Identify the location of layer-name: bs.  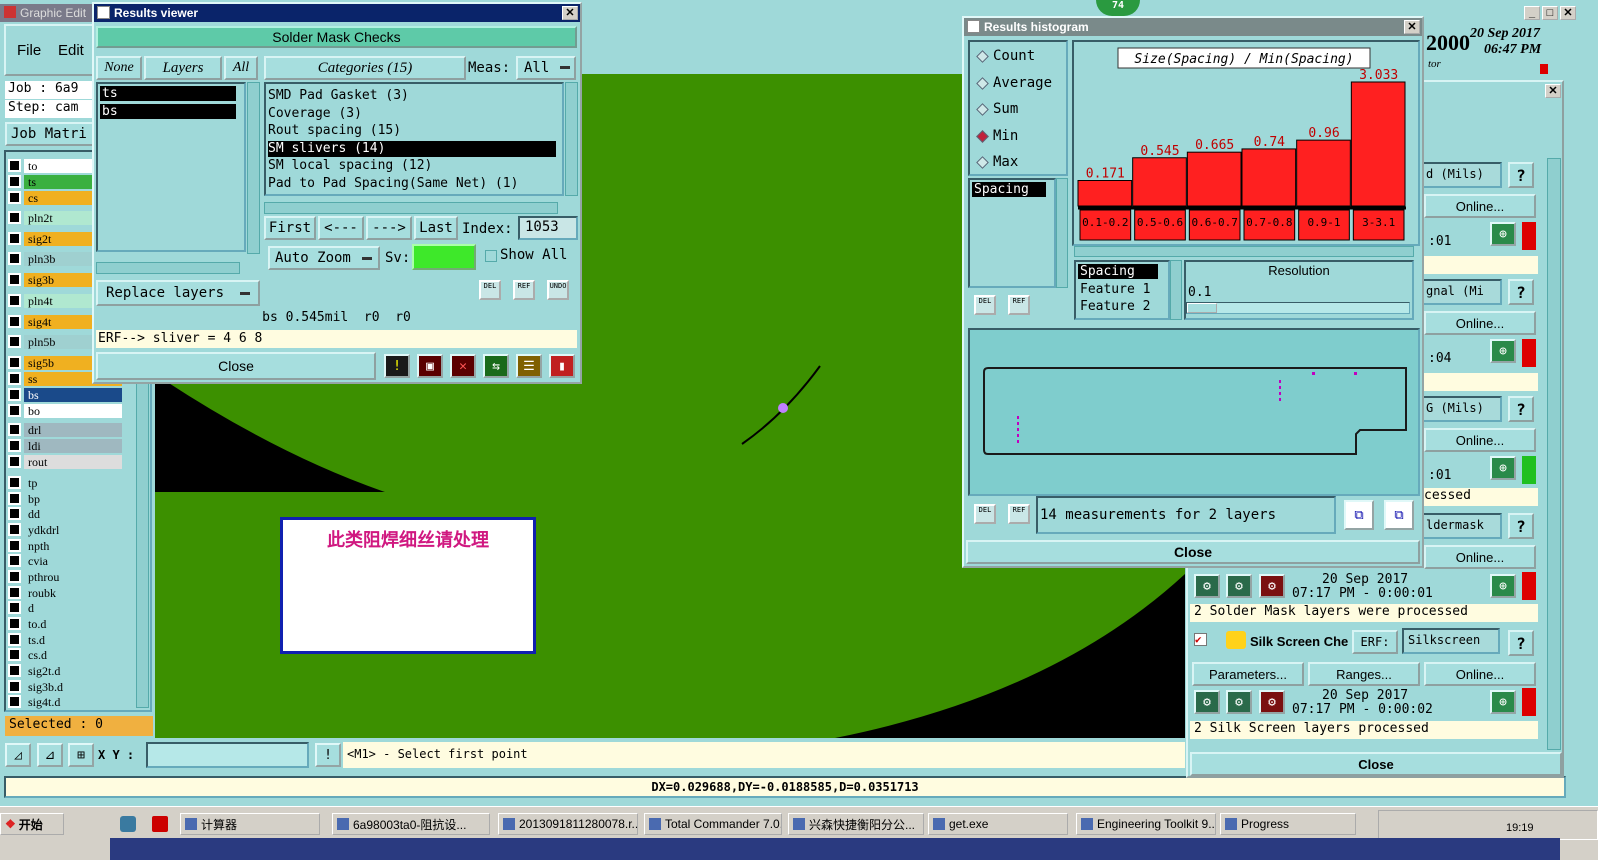
(73, 394).